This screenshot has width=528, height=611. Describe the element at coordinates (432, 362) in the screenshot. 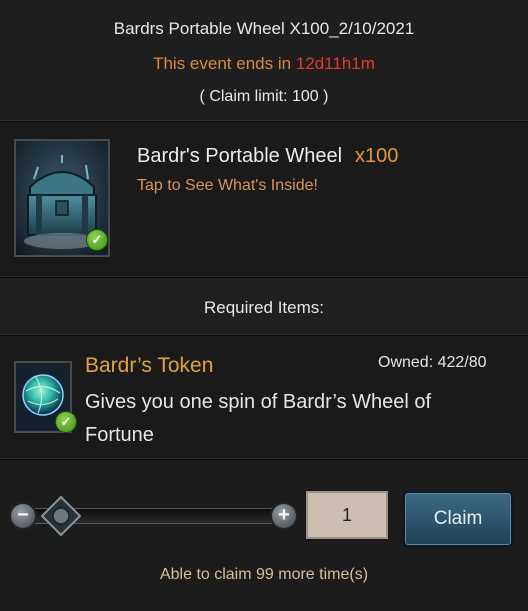

I see `token-owned-count: Owned: 422/80` at that location.